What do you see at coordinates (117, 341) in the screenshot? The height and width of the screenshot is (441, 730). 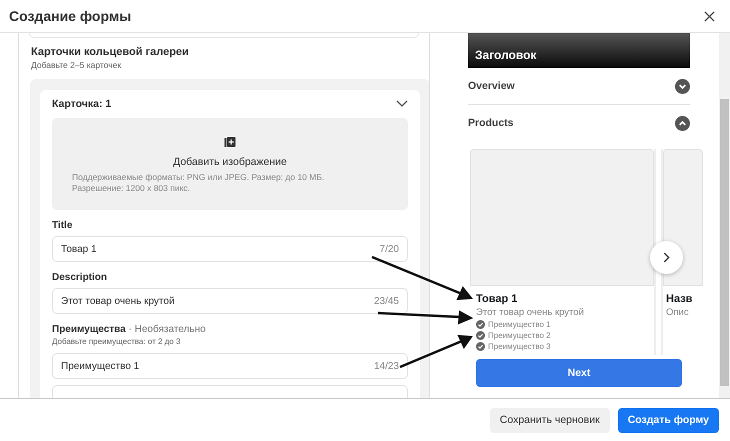 I see `field-hint: Добавьте преимущества: от 2 до 3` at bounding box center [117, 341].